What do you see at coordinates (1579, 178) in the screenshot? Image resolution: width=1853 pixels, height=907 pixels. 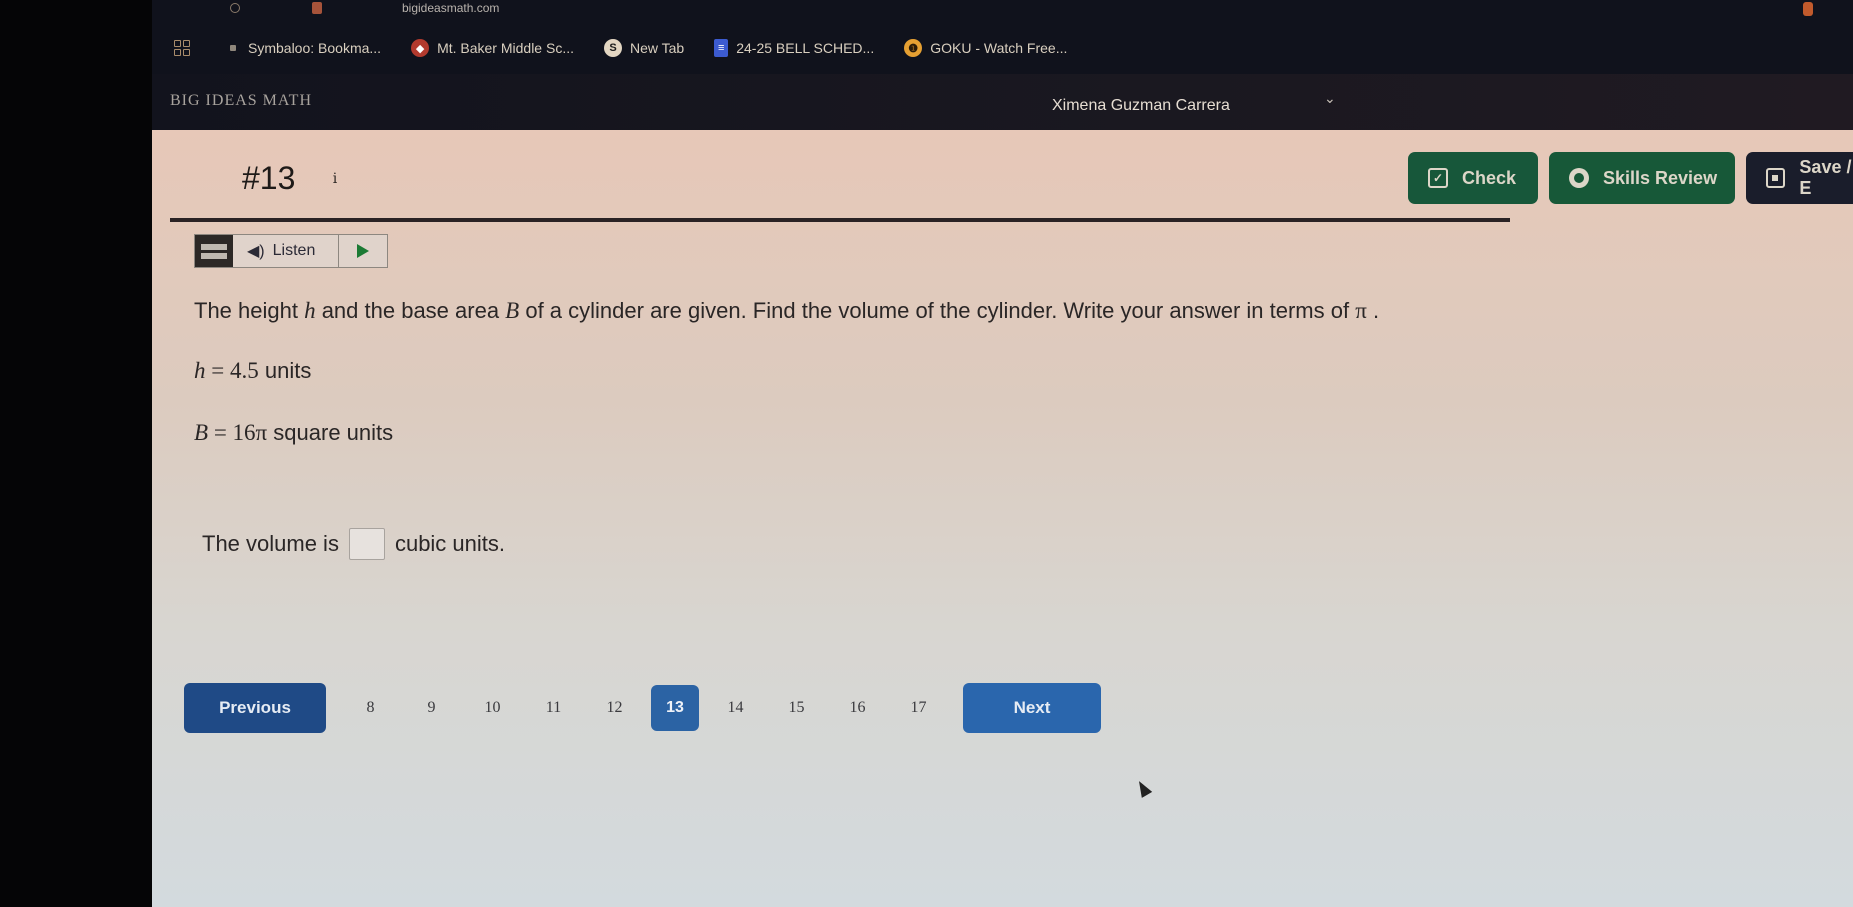 I see `lifebuoy-icon` at bounding box center [1579, 178].